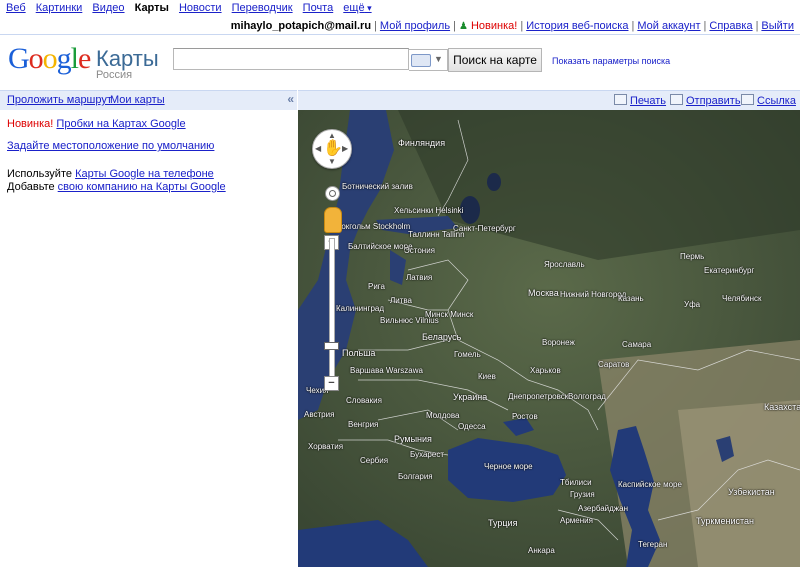 The width and height of the screenshot is (800, 567). I want to click on default-location-link: Задайте местоположение по умолчанию, so click(110, 146).